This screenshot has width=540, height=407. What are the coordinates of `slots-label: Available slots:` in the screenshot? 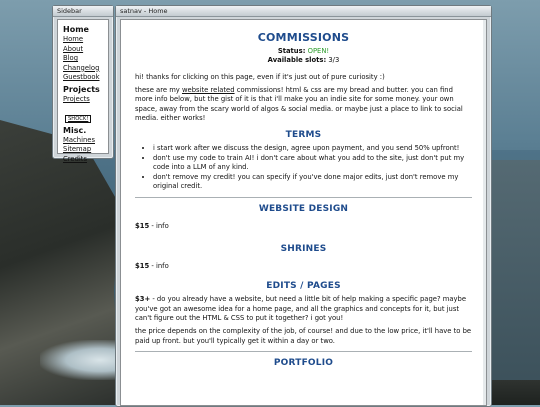 It's located at (297, 60).